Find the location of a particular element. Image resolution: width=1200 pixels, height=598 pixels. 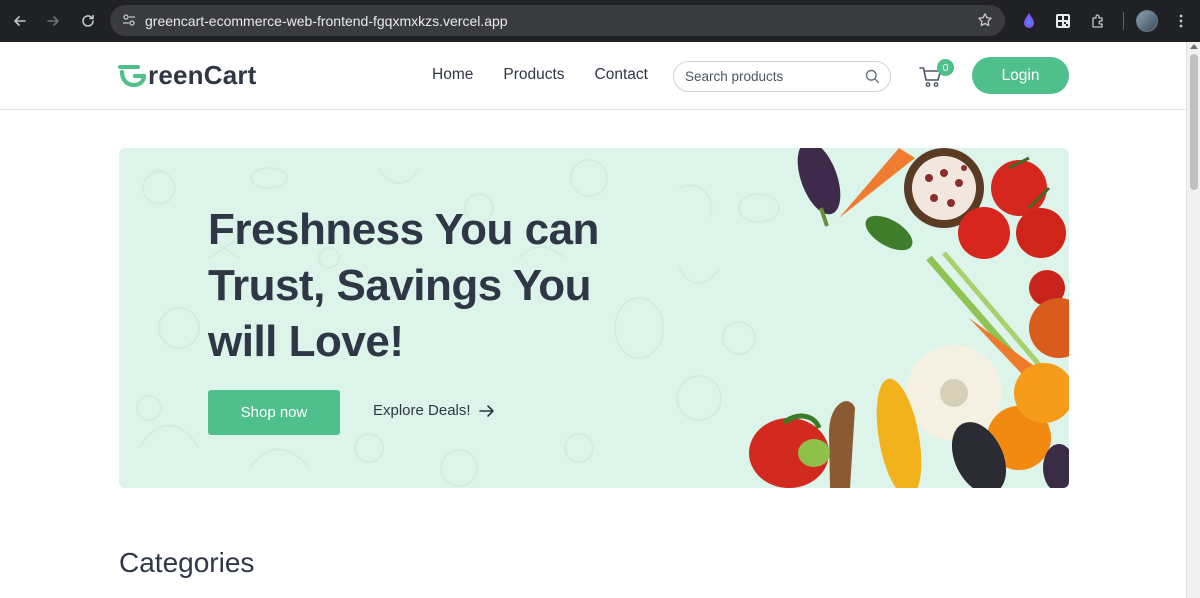

cart-count-badge: 0 is located at coordinates (945, 67).